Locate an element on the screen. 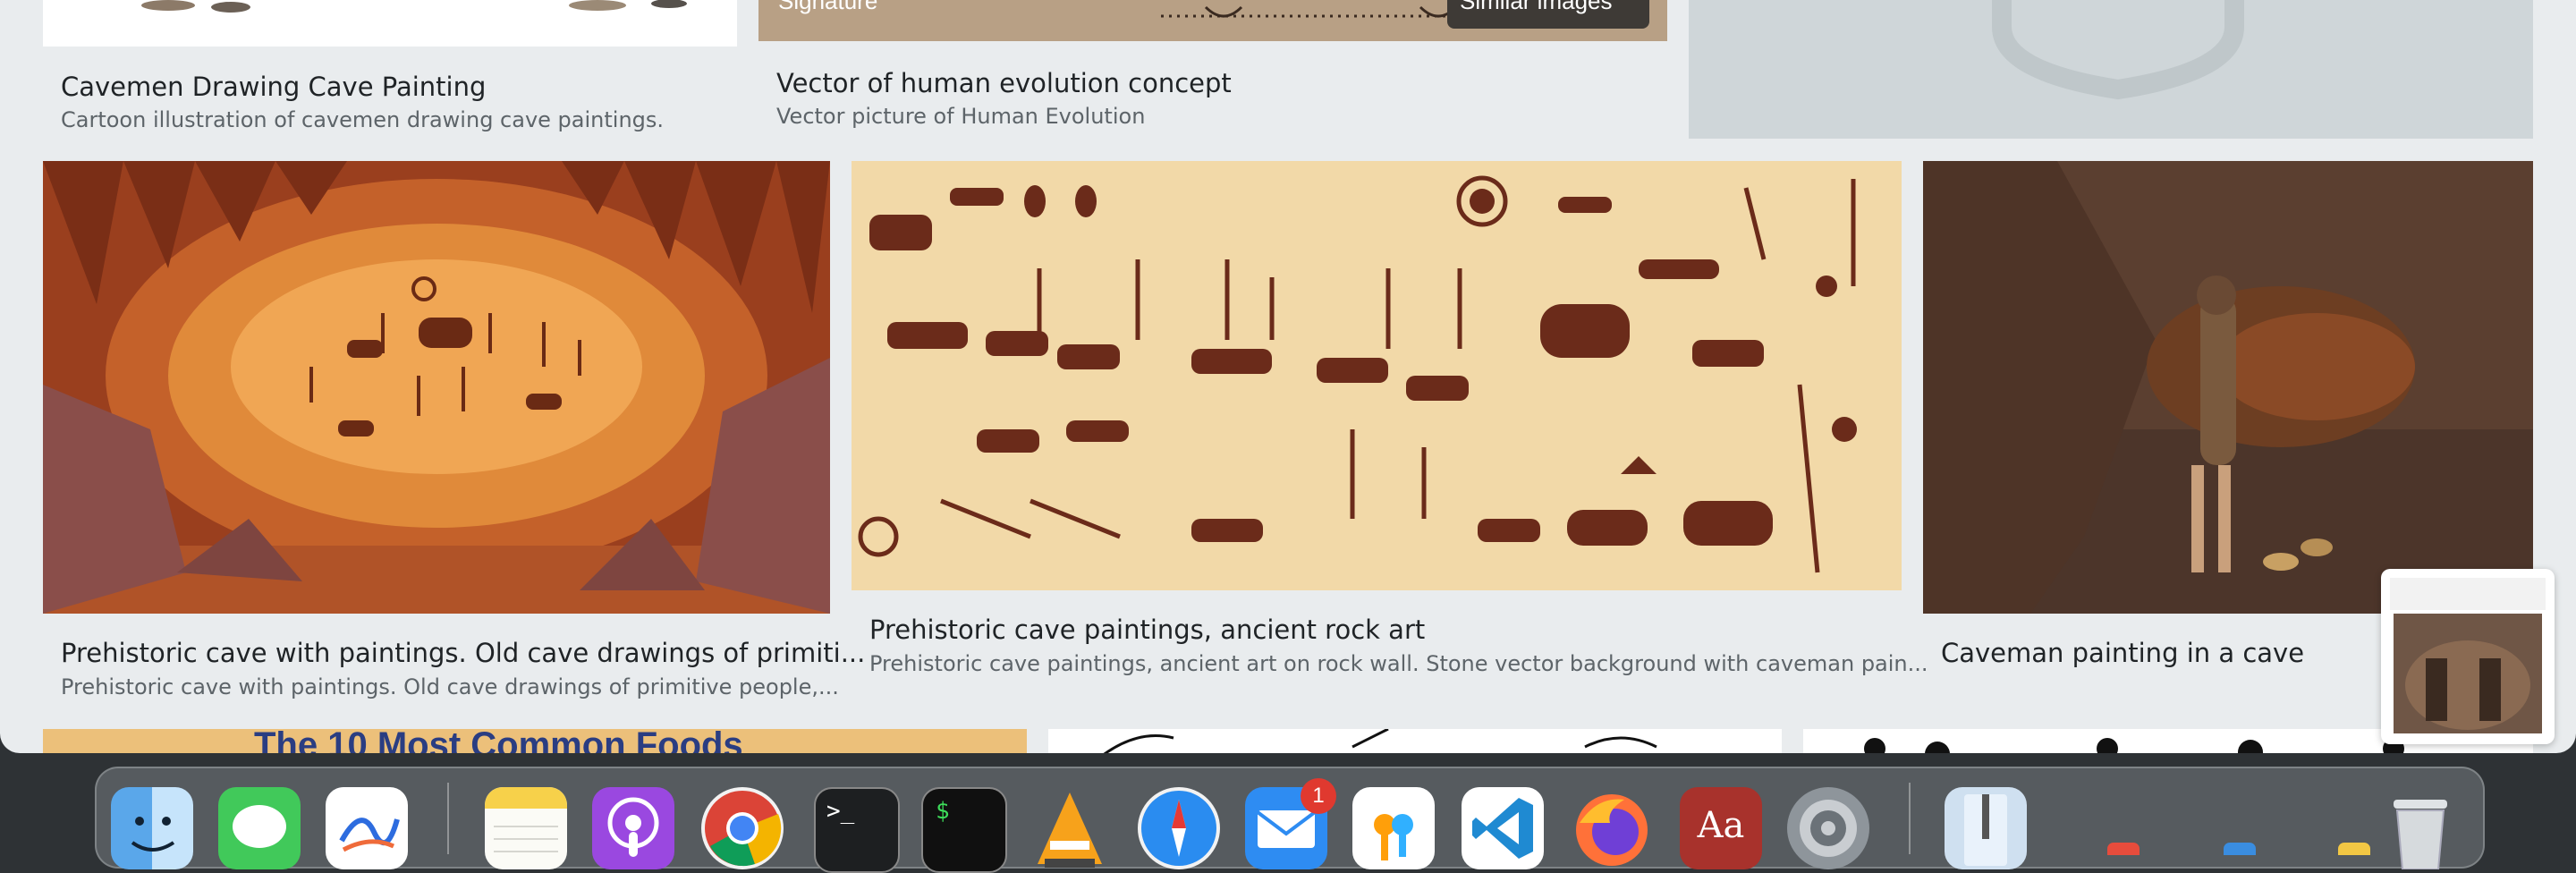 Image resolution: width=2576 pixels, height=873 pixels. result-title: Vector of human evolution concept is located at coordinates (1004, 83).